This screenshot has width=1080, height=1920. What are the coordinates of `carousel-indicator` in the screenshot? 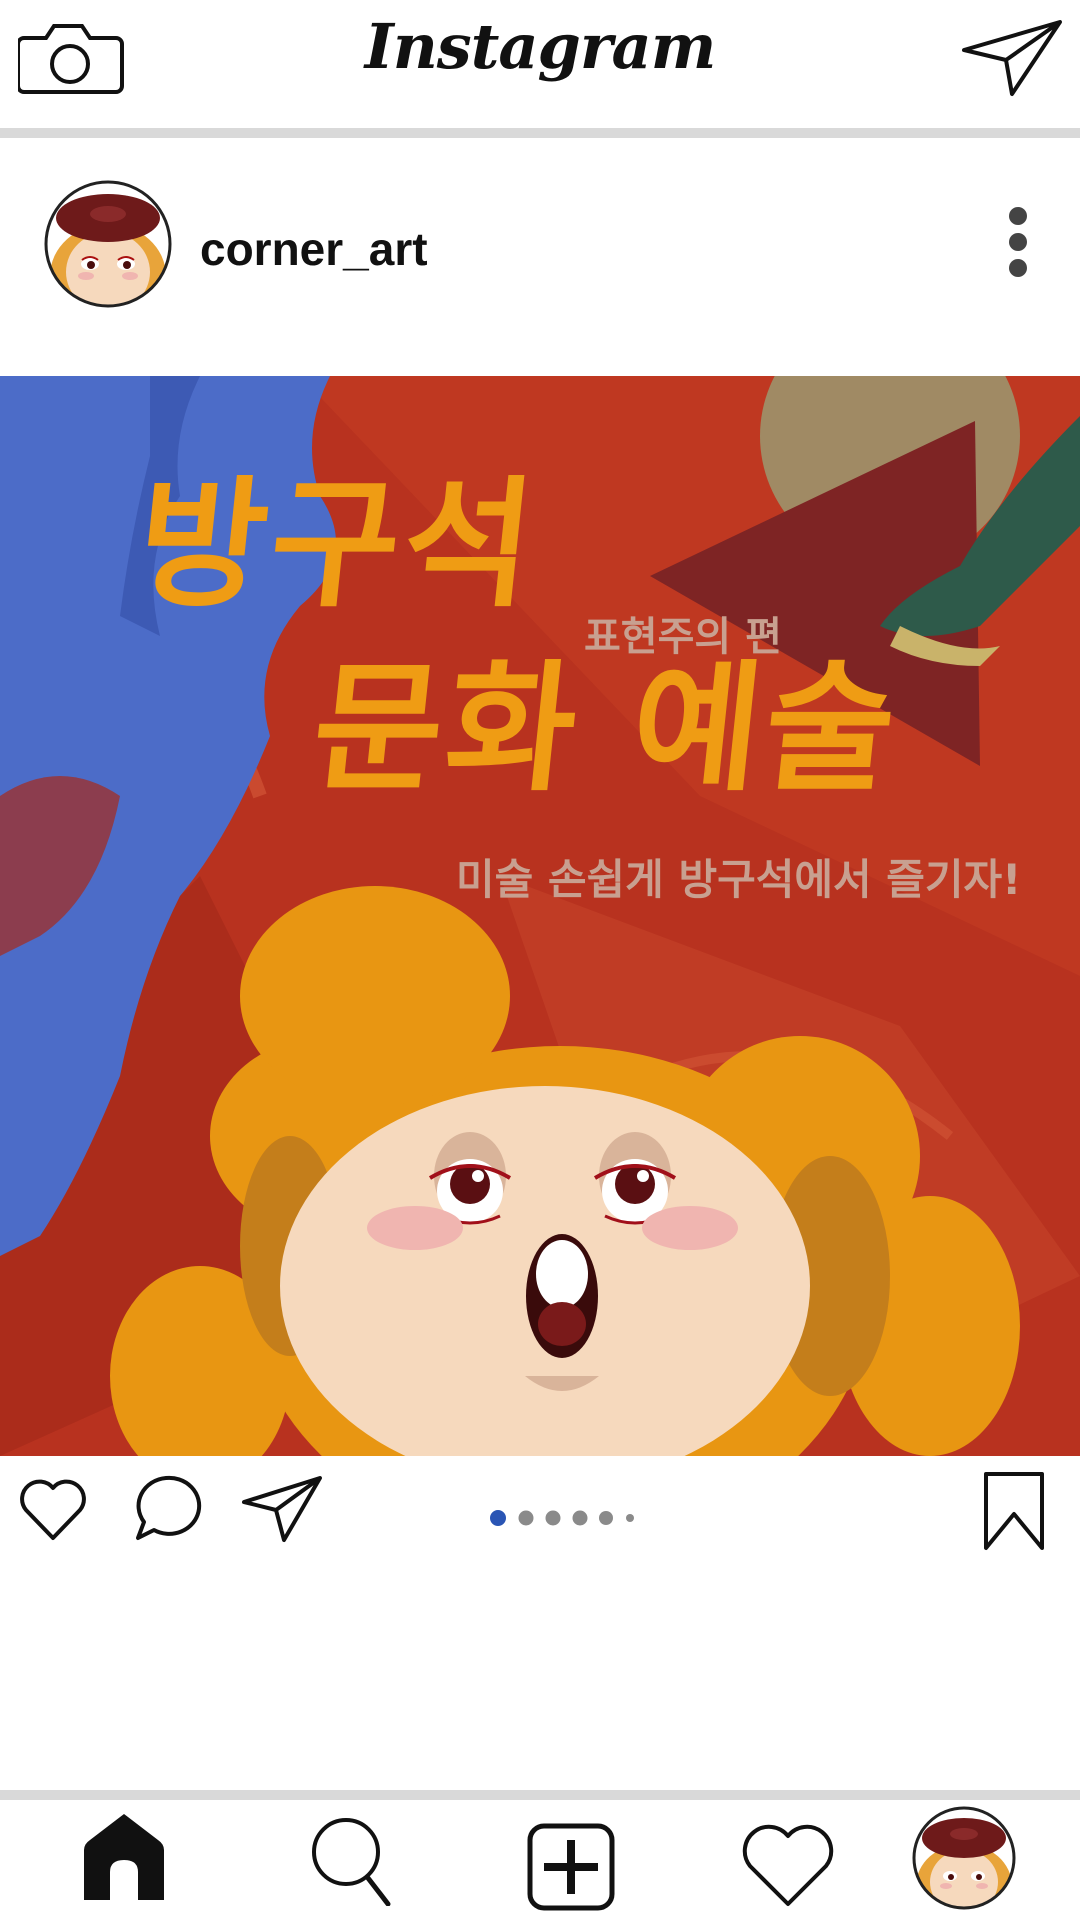 It's located at (563, 1518).